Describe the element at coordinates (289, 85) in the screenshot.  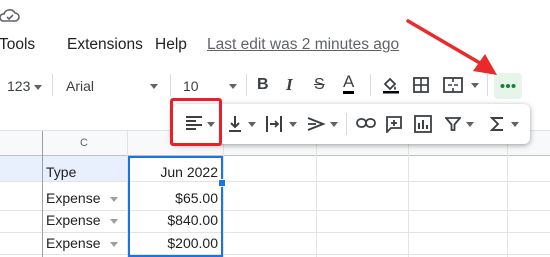
I see `italic-button: I` at that location.